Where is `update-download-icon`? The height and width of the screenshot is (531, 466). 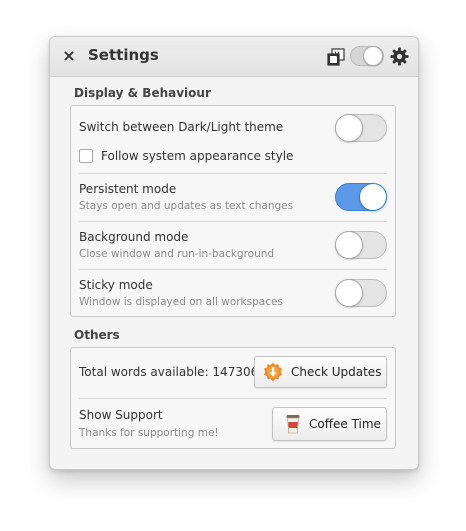
update-download-icon is located at coordinates (273, 372).